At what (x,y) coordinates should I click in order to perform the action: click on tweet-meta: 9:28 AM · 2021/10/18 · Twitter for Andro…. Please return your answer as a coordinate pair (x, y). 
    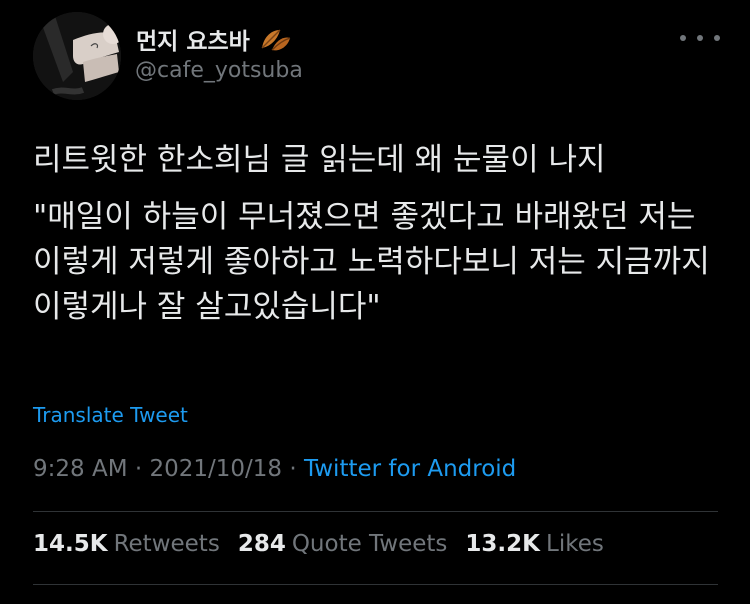
    Looking at the image, I should click on (274, 469).